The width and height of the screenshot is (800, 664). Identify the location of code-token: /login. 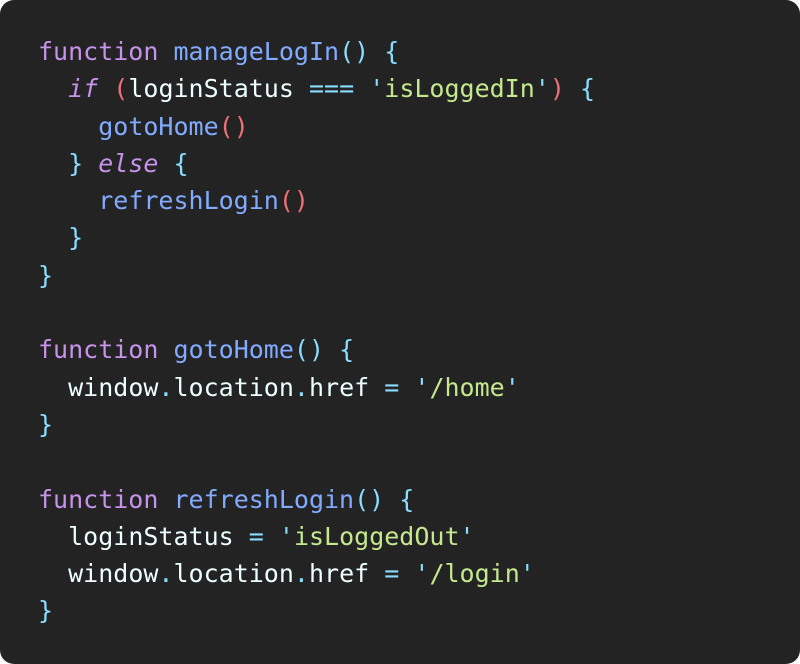
(474, 574).